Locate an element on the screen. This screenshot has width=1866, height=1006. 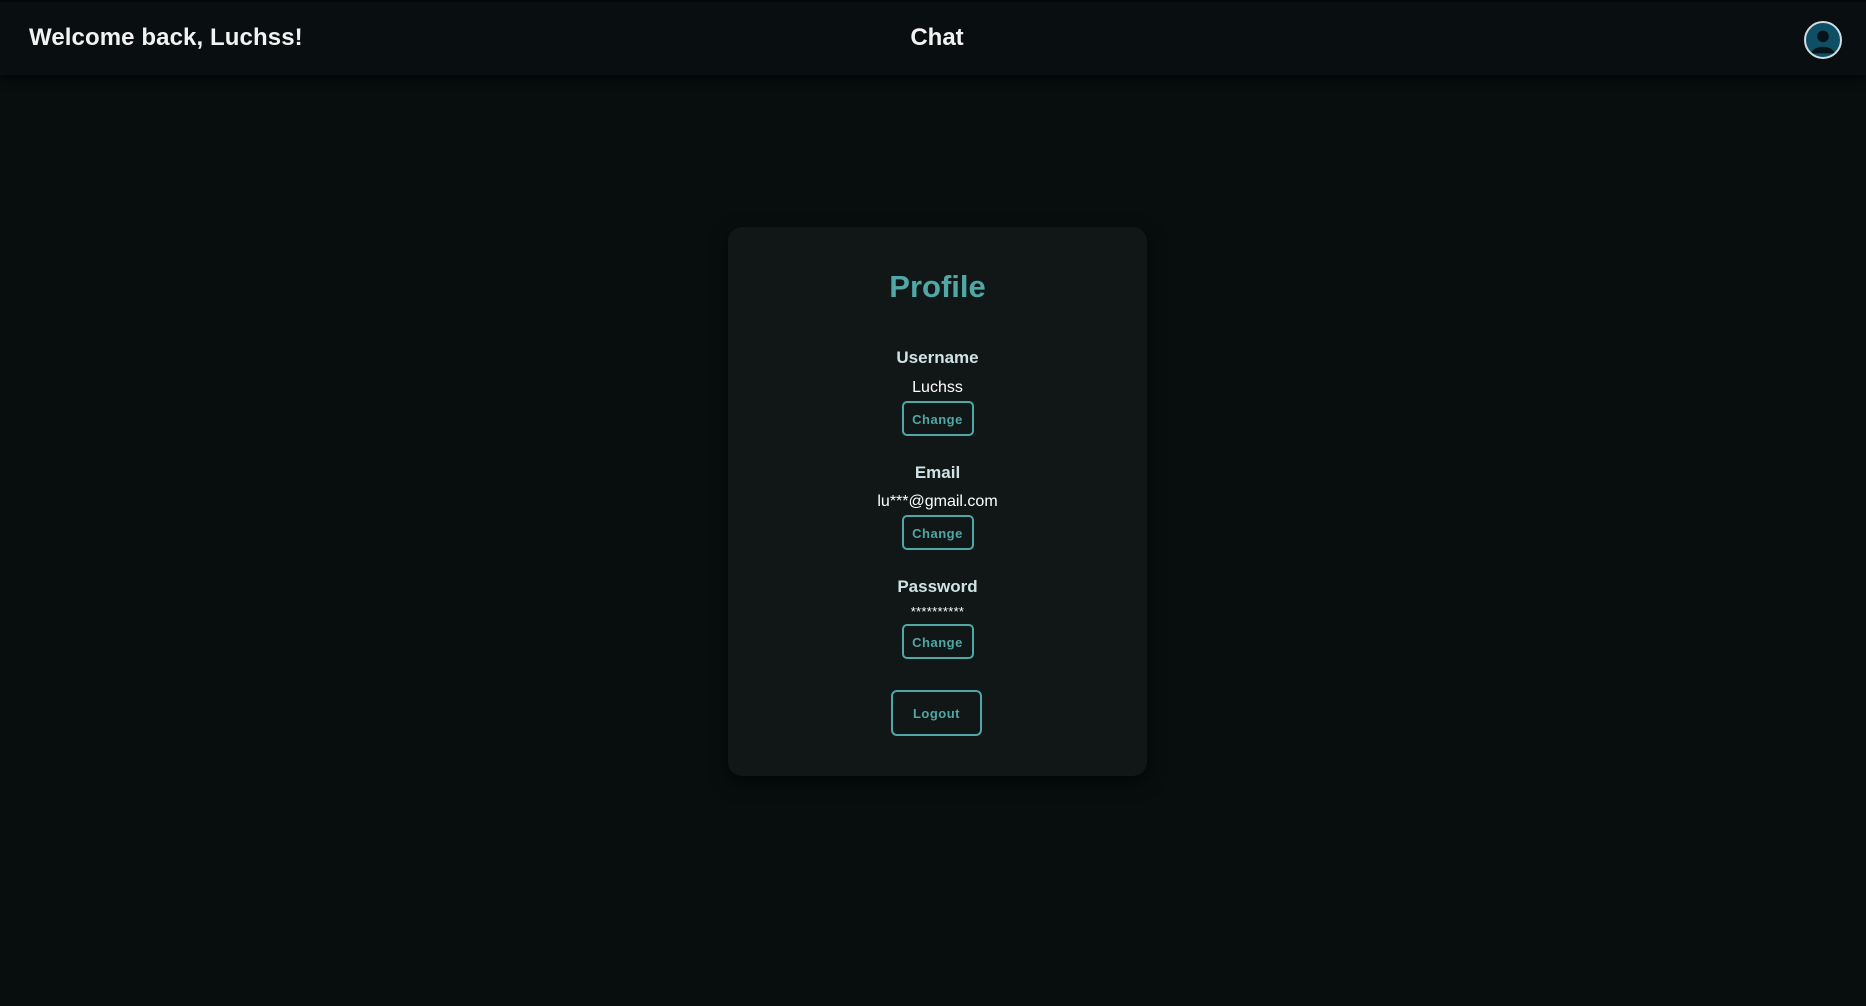
email-section: Email lu***@gmail.com Change is located at coordinates (937, 506).